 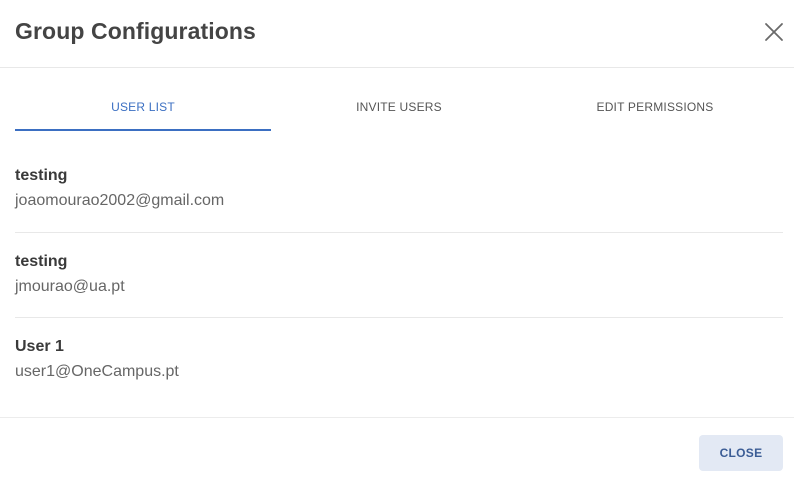 I want to click on tab-edit-permissions: EDIT PERMISSIONS, so click(x=655, y=110).